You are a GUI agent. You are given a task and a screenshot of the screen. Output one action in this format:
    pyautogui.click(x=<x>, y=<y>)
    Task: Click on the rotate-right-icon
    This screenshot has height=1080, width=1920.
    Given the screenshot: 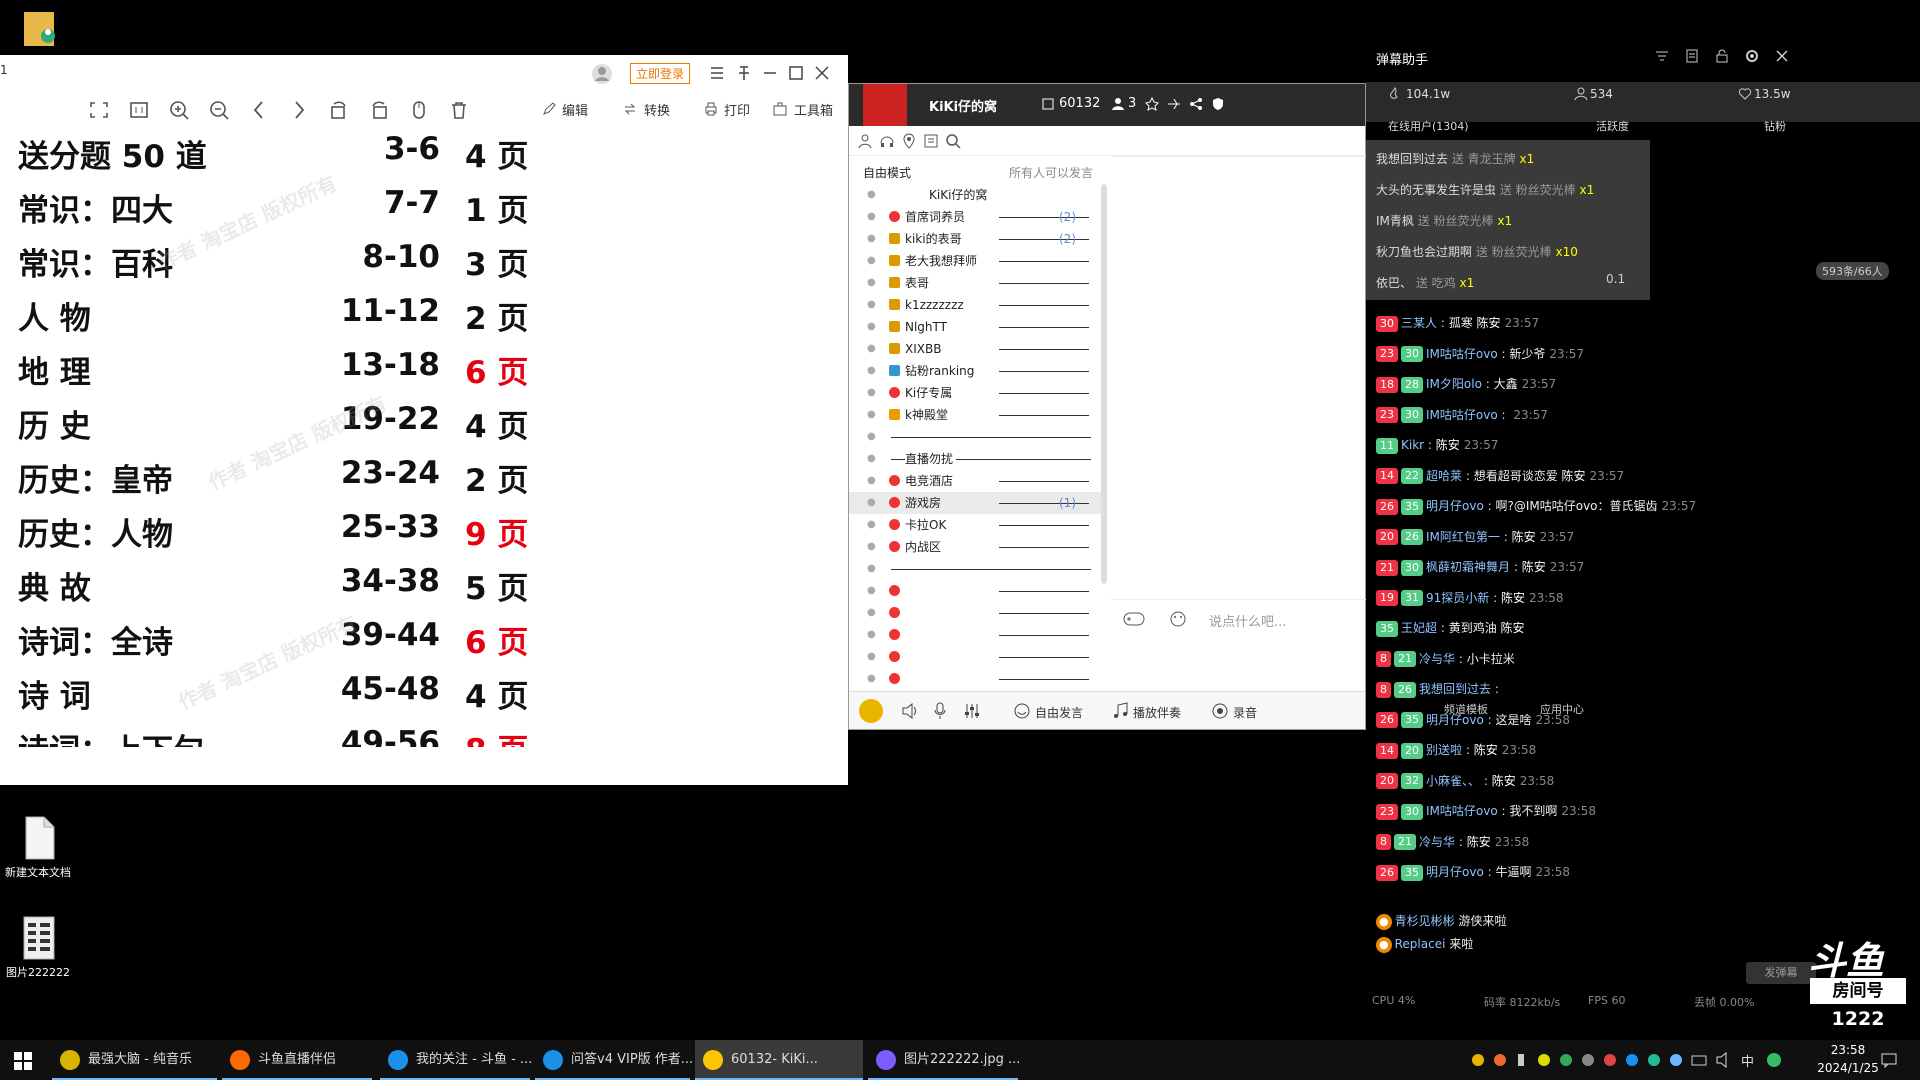 What is the action you would take?
    pyautogui.click(x=379, y=110)
    